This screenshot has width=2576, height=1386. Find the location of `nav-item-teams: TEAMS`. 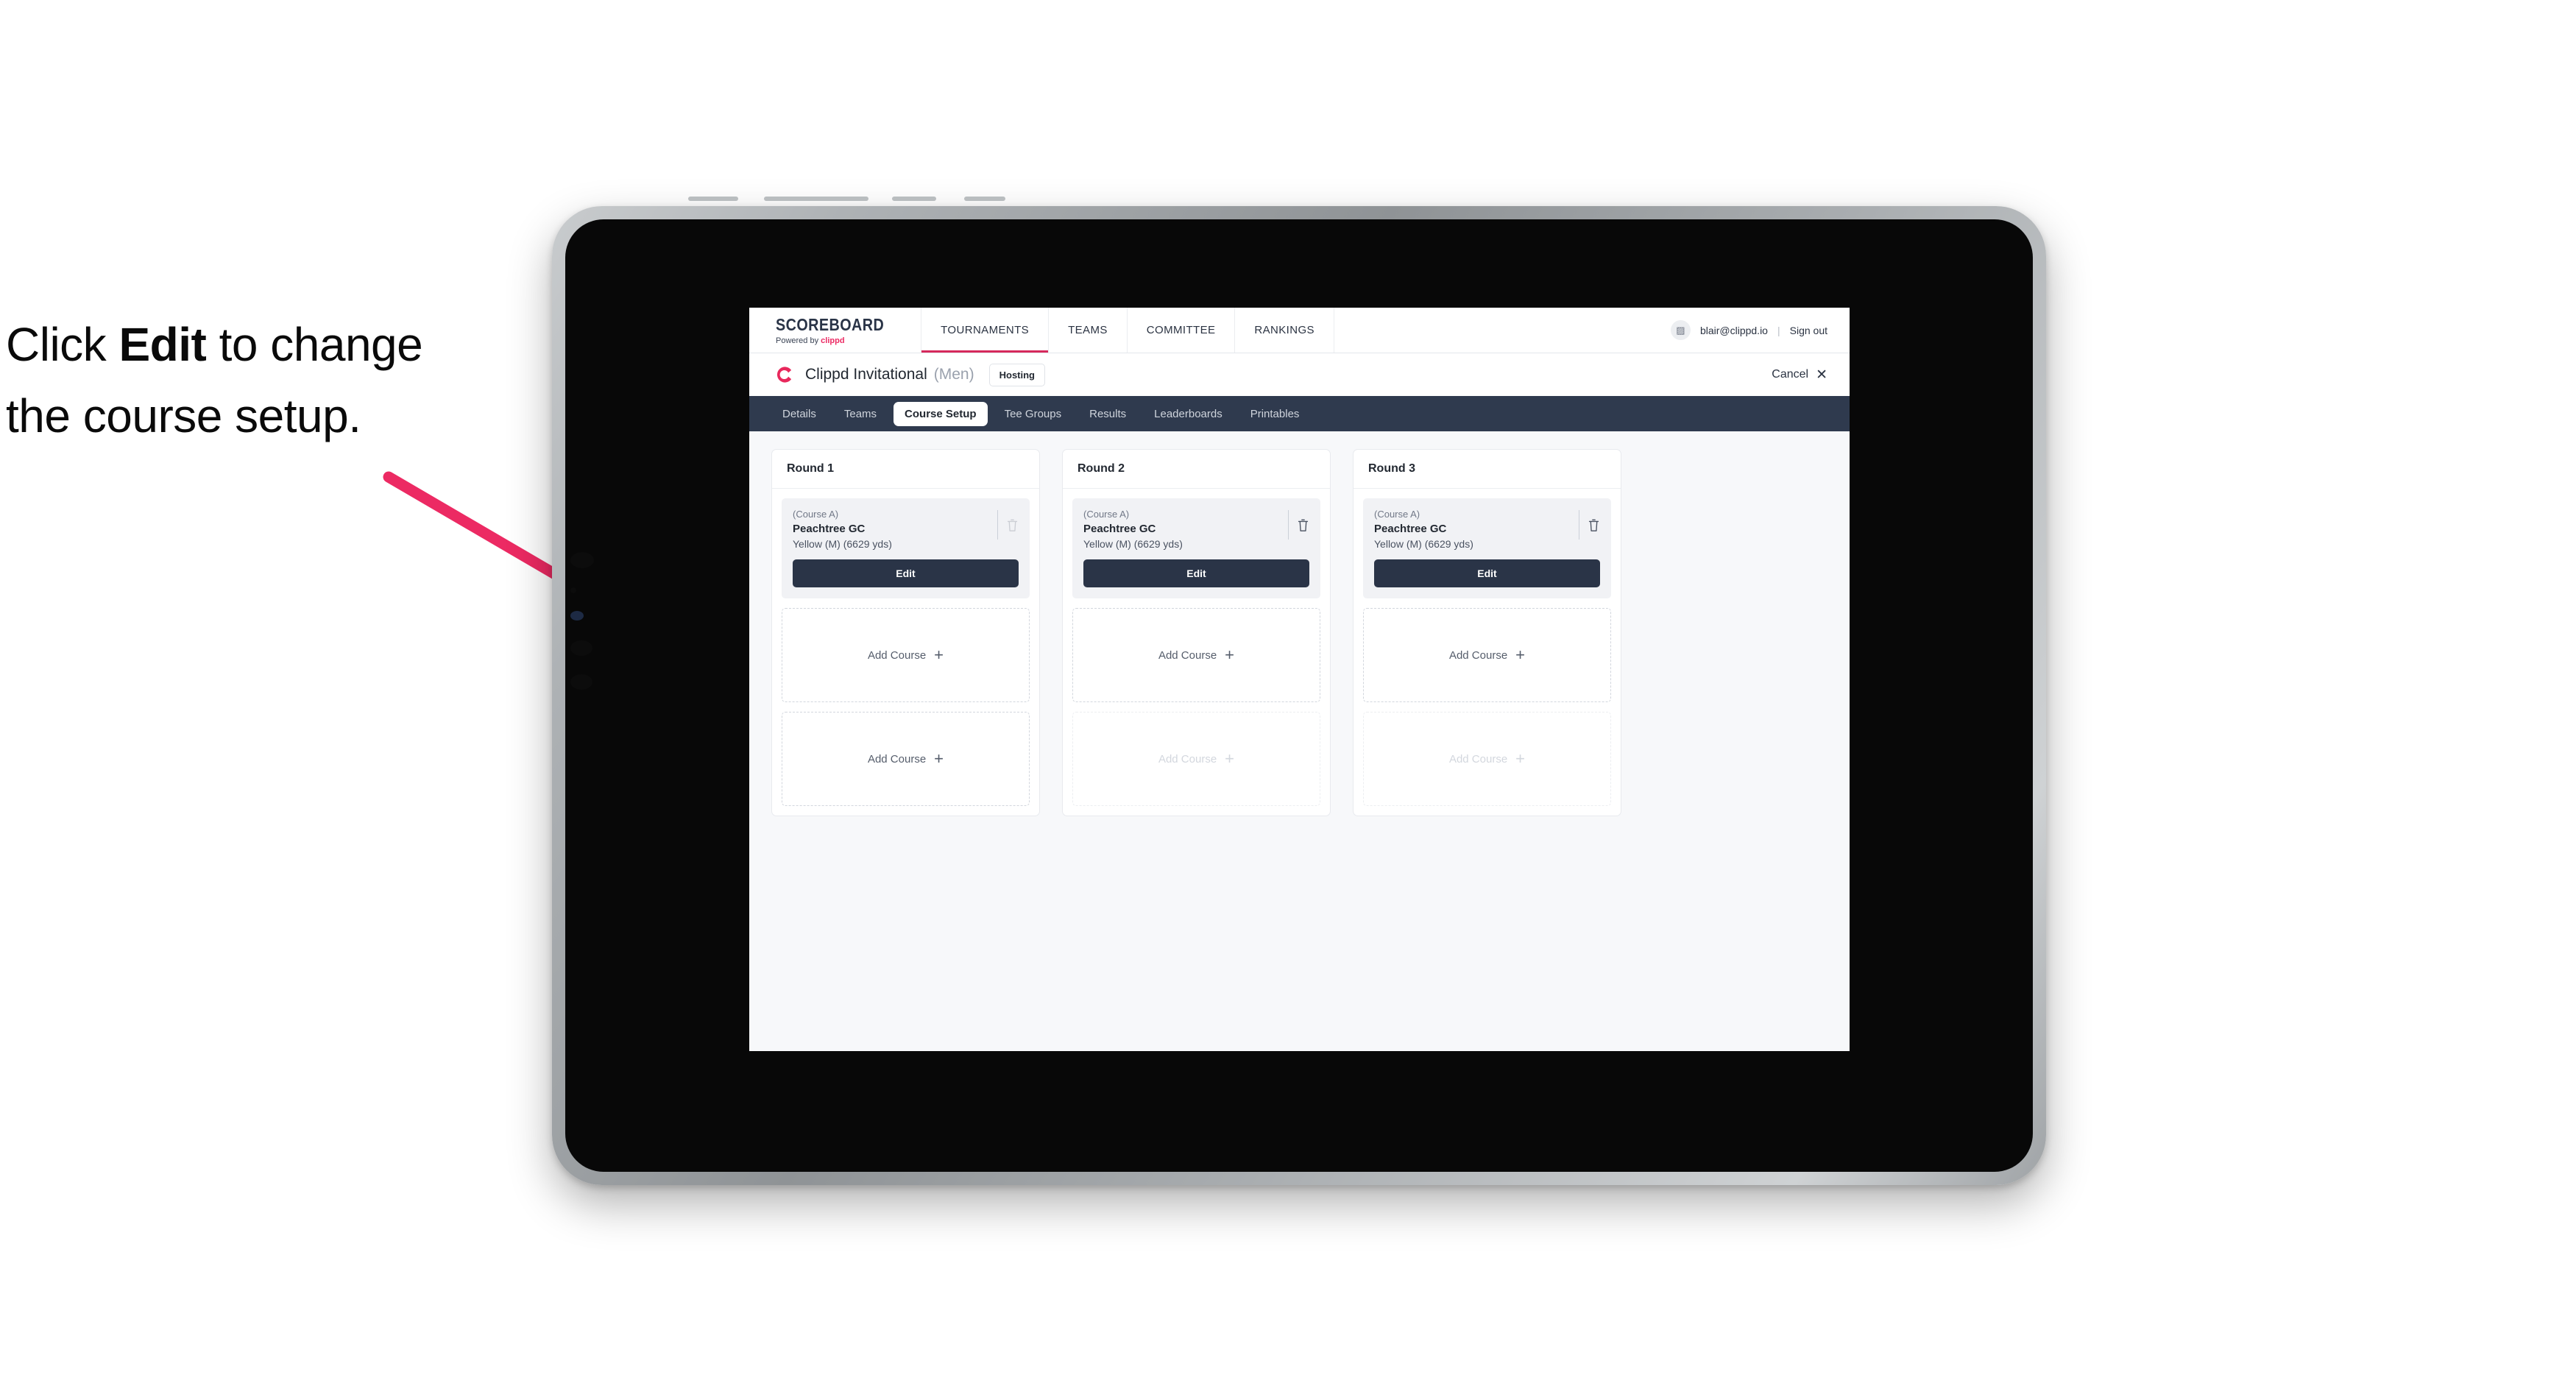

nav-item-teams: TEAMS is located at coordinates (1088, 330).